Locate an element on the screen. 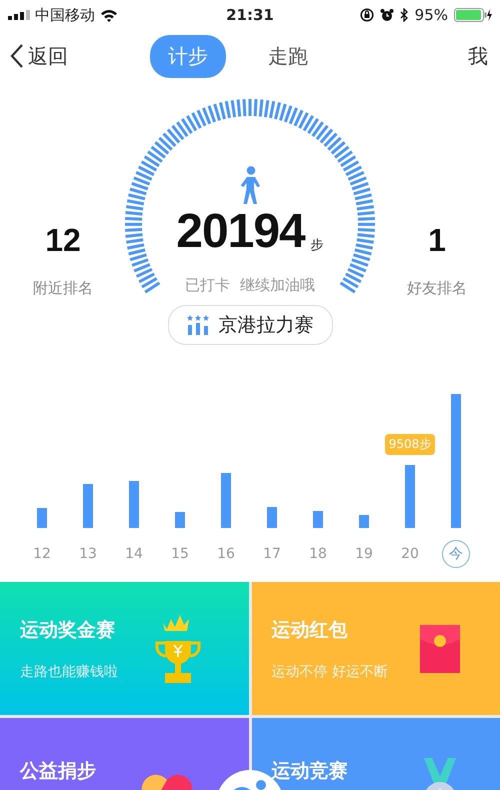 This screenshot has width=500, height=790. day-label: 15 is located at coordinates (180, 554).